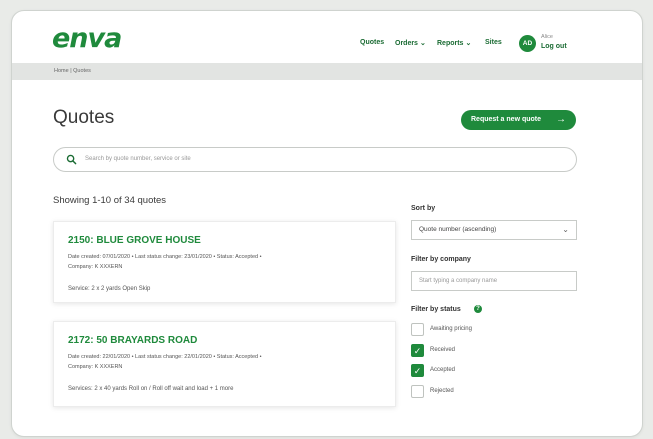 The height and width of the screenshot is (439, 653). Describe the element at coordinates (138, 159) in the screenshot. I see `search-placeholder: Search by quote number, service or site` at that location.